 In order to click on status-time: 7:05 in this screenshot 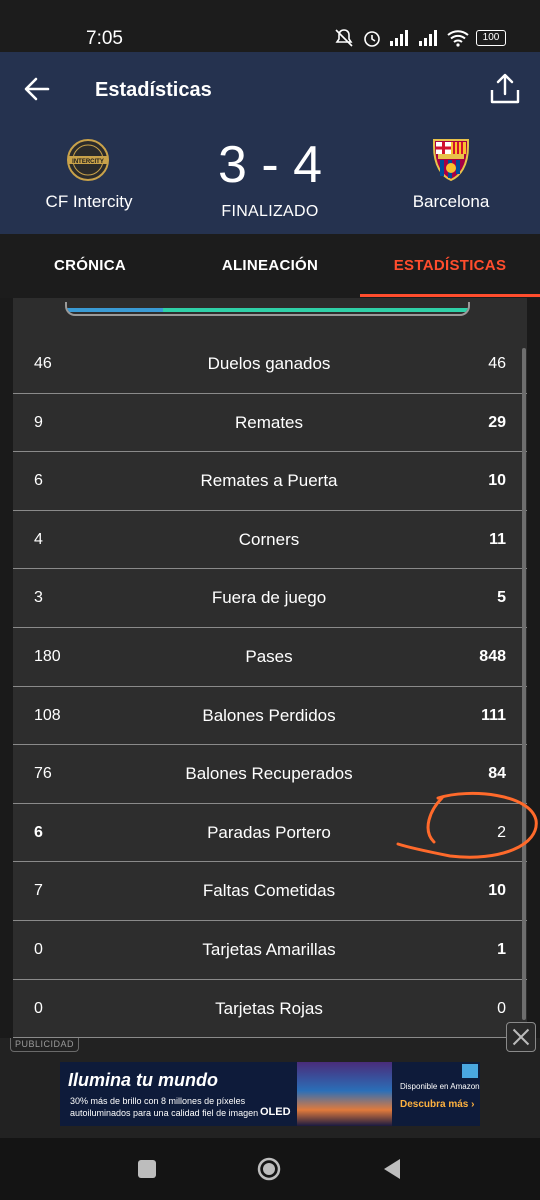, I will do `click(104, 38)`.